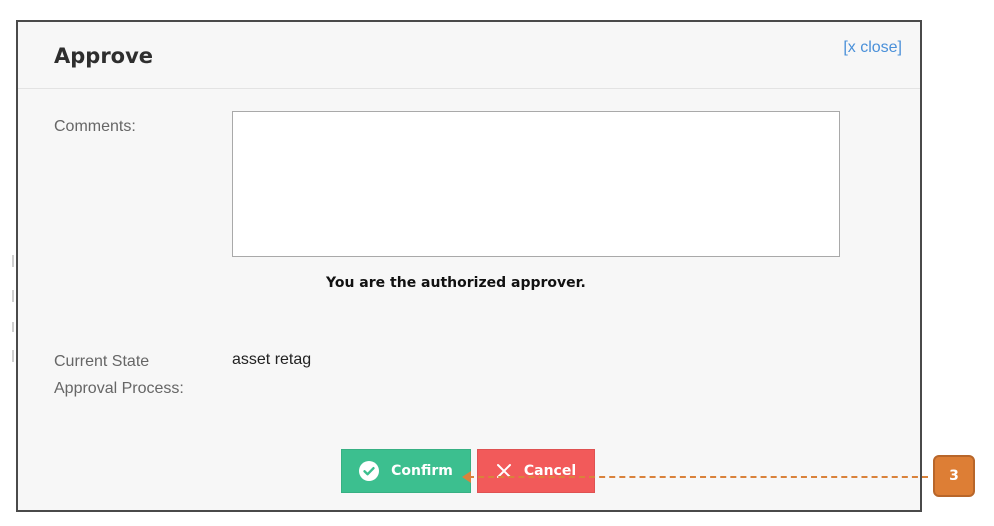 The image size is (994, 526). What do you see at coordinates (272, 359) in the screenshot?
I see `current-state-value: asset retag` at bounding box center [272, 359].